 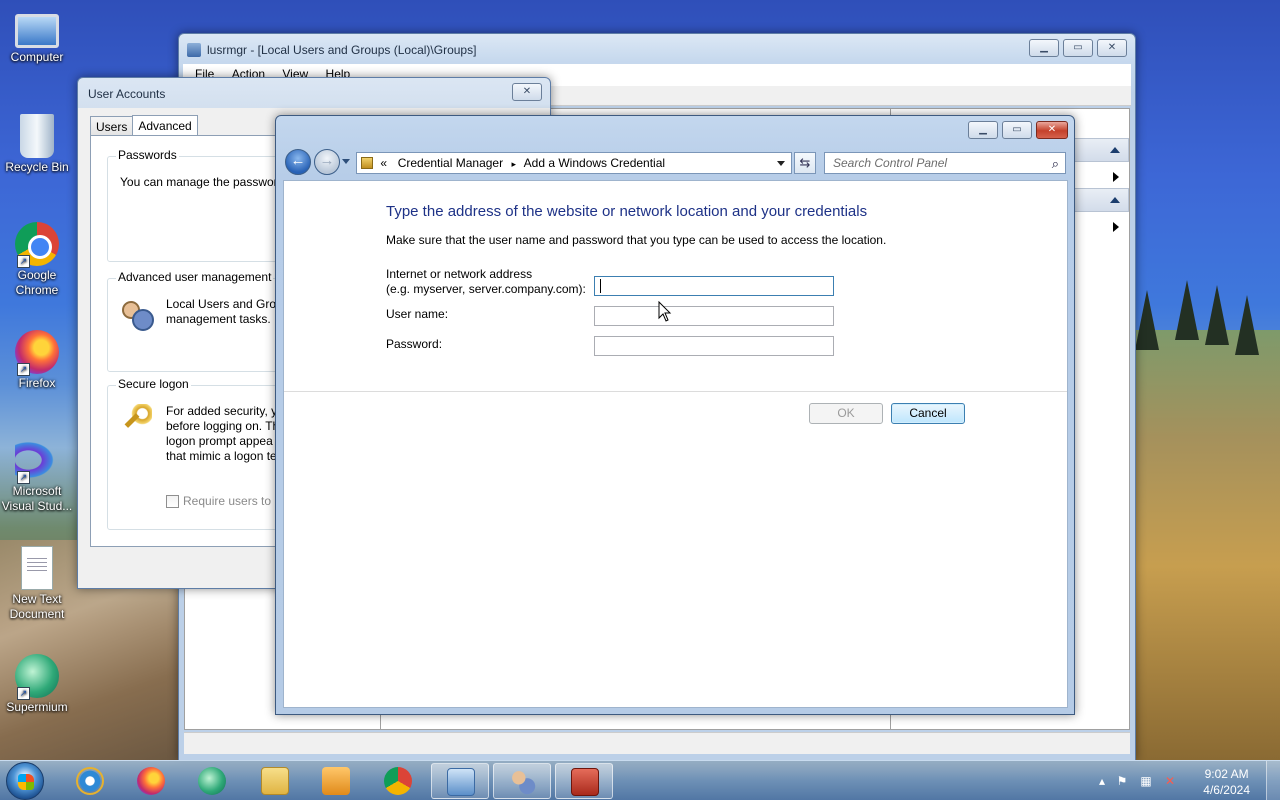 What do you see at coordinates (172, 502) in the screenshot?
I see `checkbox` at bounding box center [172, 502].